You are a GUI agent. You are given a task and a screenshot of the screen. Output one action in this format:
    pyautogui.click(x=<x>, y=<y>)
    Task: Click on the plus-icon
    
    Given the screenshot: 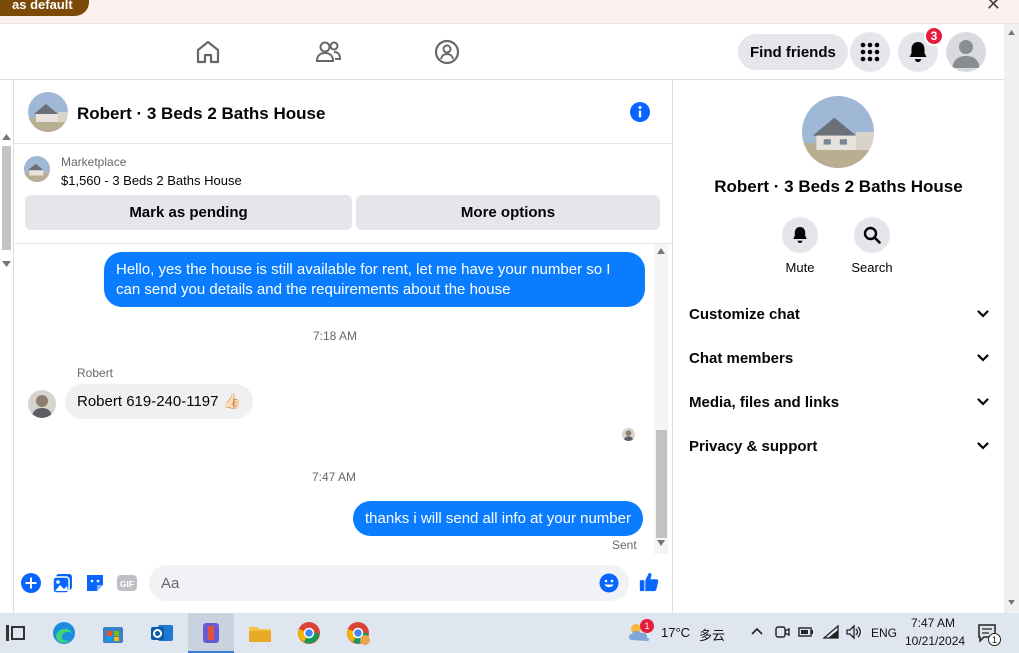 What is the action you would take?
    pyautogui.click(x=31, y=583)
    